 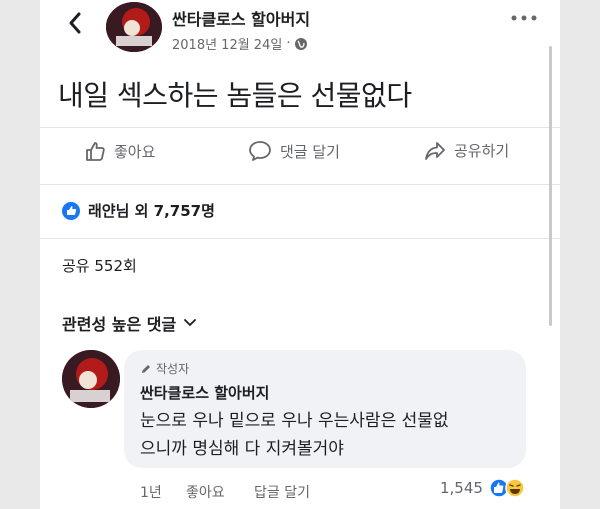 I want to click on comment-sort-dropdown: 관련성 높은 댓글, so click(x=129, y=323).